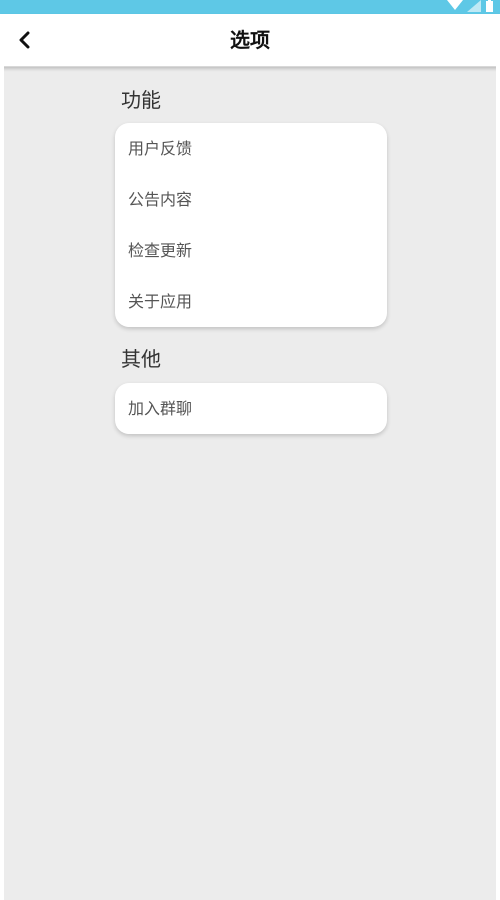 The width and height of the screenshot is (500, 900). Describe the element at coordinates (489, 6) in the screenshot. I see `battery-icon` at that location.